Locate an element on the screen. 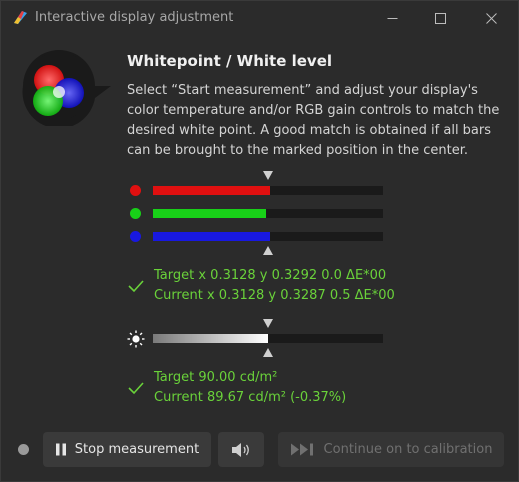  blue-dot-icon is located at coordinates (135, 236).